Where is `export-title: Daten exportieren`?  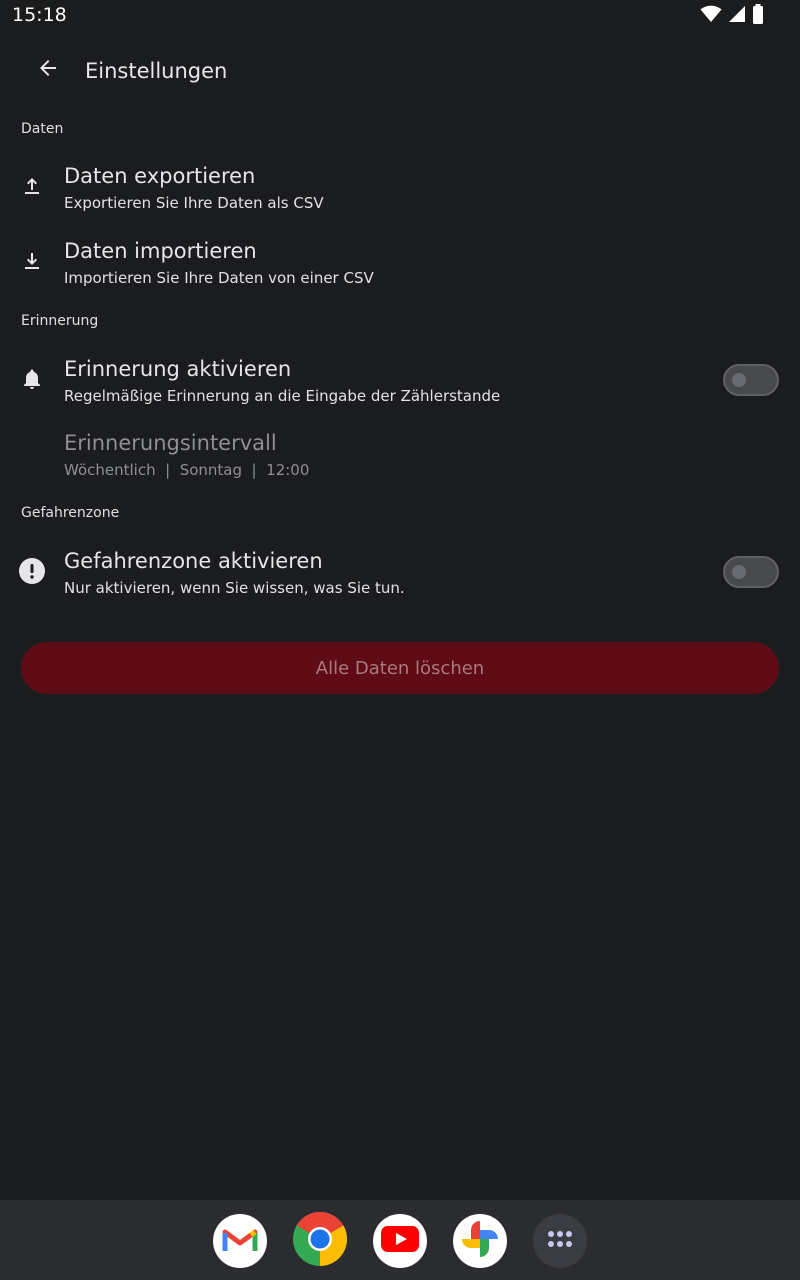 export-title: Daten exportieren is located at coordinates (160, 176).